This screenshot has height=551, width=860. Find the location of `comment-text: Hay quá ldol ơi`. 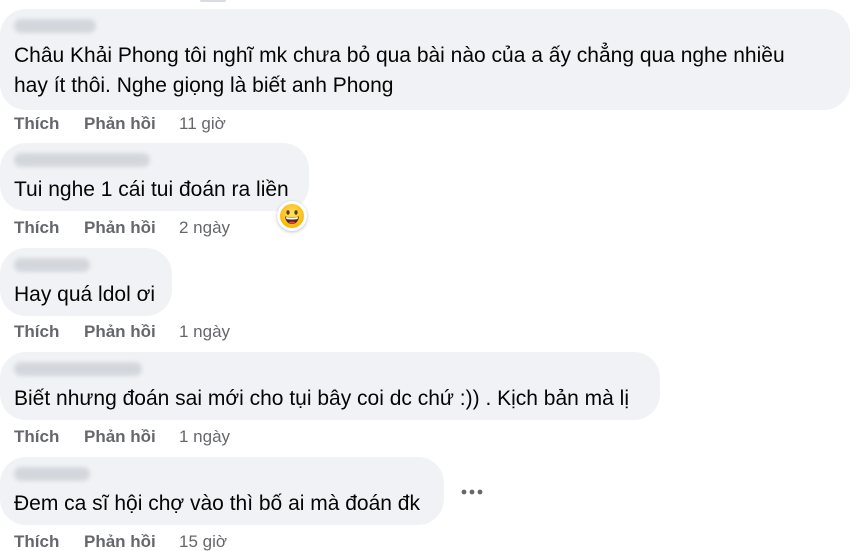

comment-text: Hay quá ldol ơi is located at coordinates (85, 294).